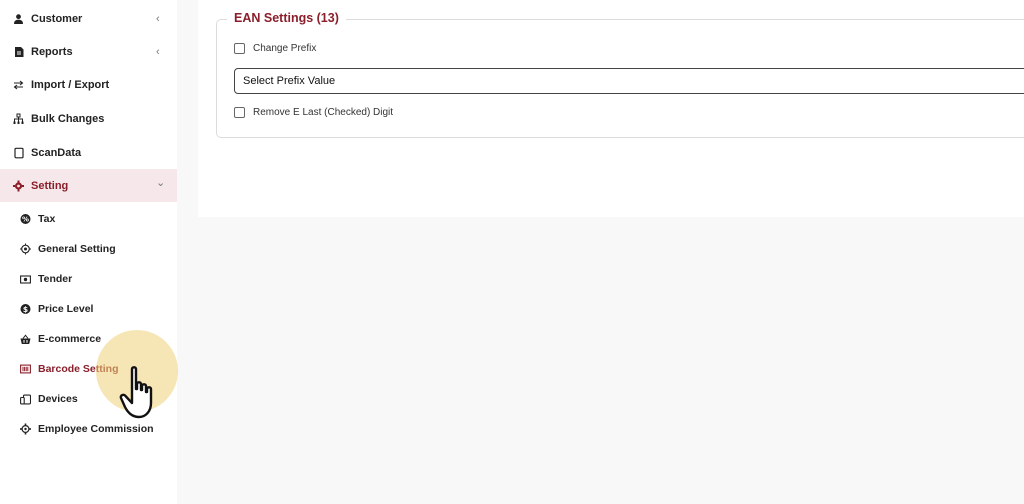 This screenshot has height=504, width=1024. I want to click on sidebar-item-label: Reports, so click(52, 51).